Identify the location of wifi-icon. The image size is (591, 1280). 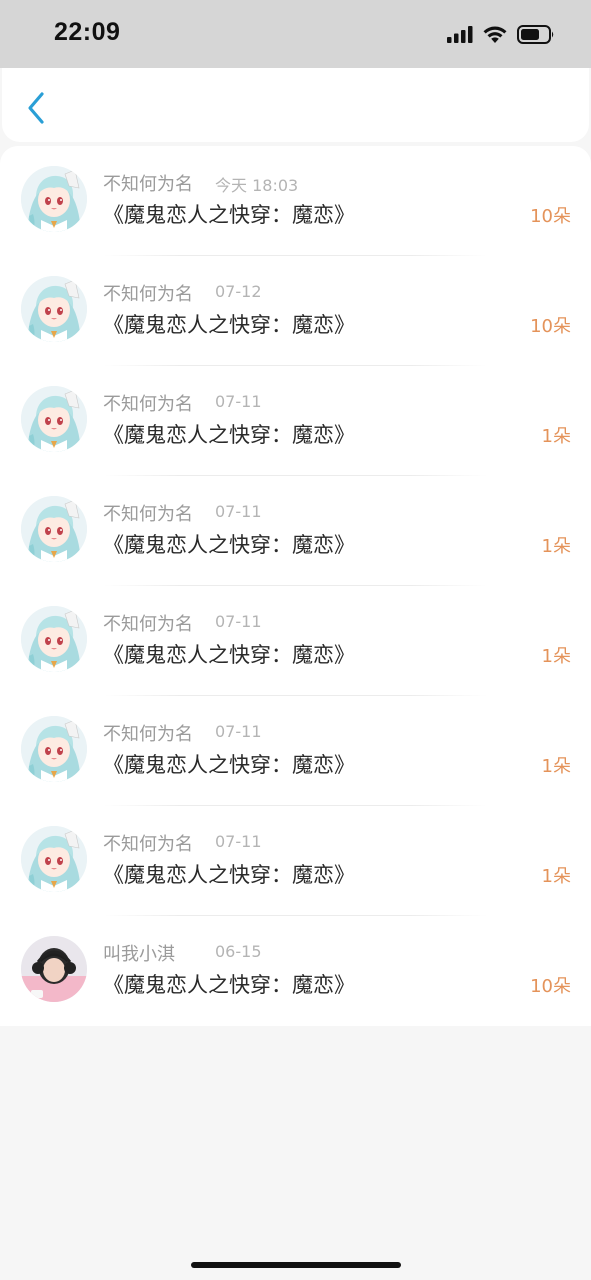
(495, 34).